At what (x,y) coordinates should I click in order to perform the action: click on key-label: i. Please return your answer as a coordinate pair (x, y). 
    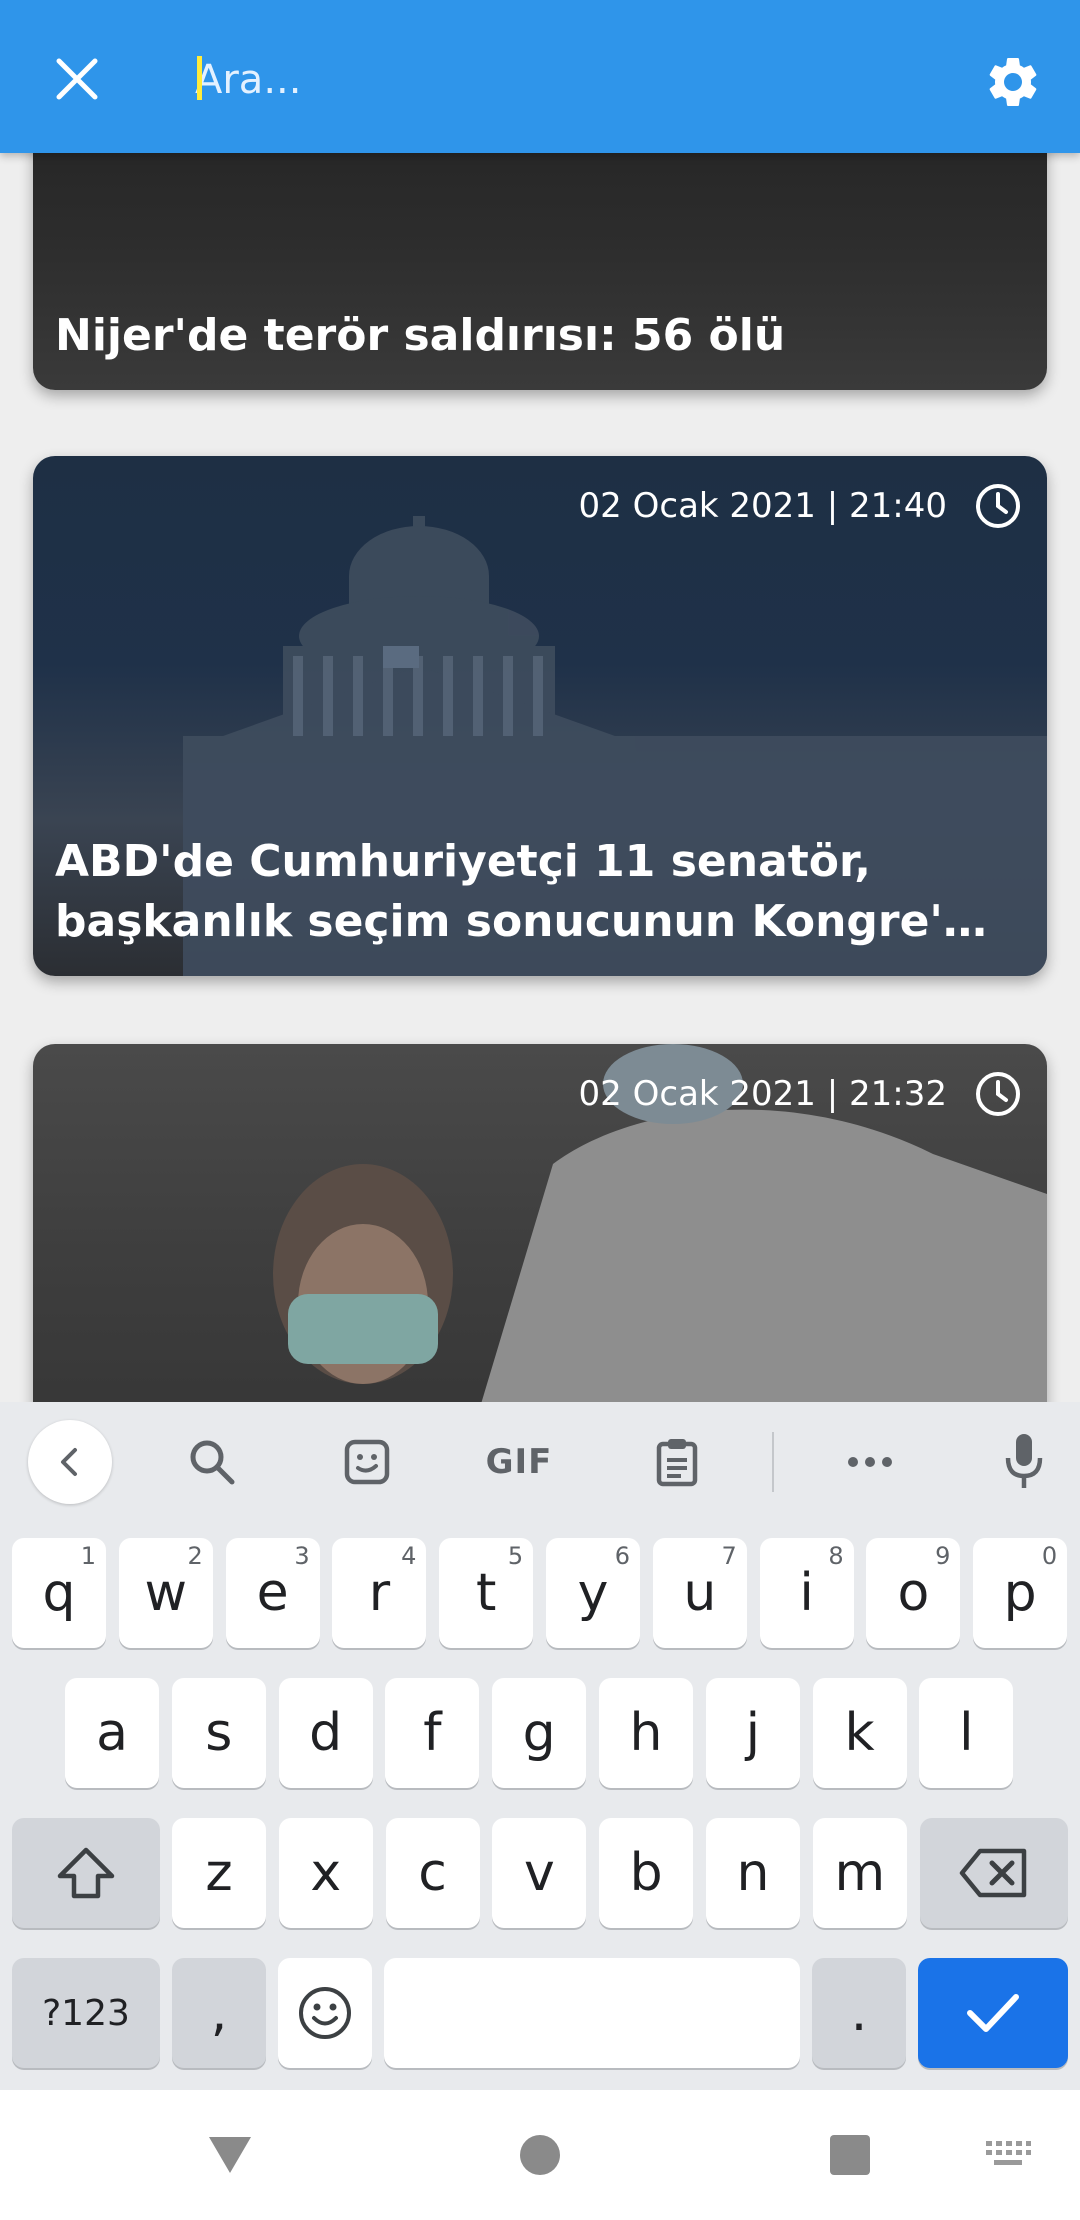
    Looking at the image, I should click on (806, 1593).